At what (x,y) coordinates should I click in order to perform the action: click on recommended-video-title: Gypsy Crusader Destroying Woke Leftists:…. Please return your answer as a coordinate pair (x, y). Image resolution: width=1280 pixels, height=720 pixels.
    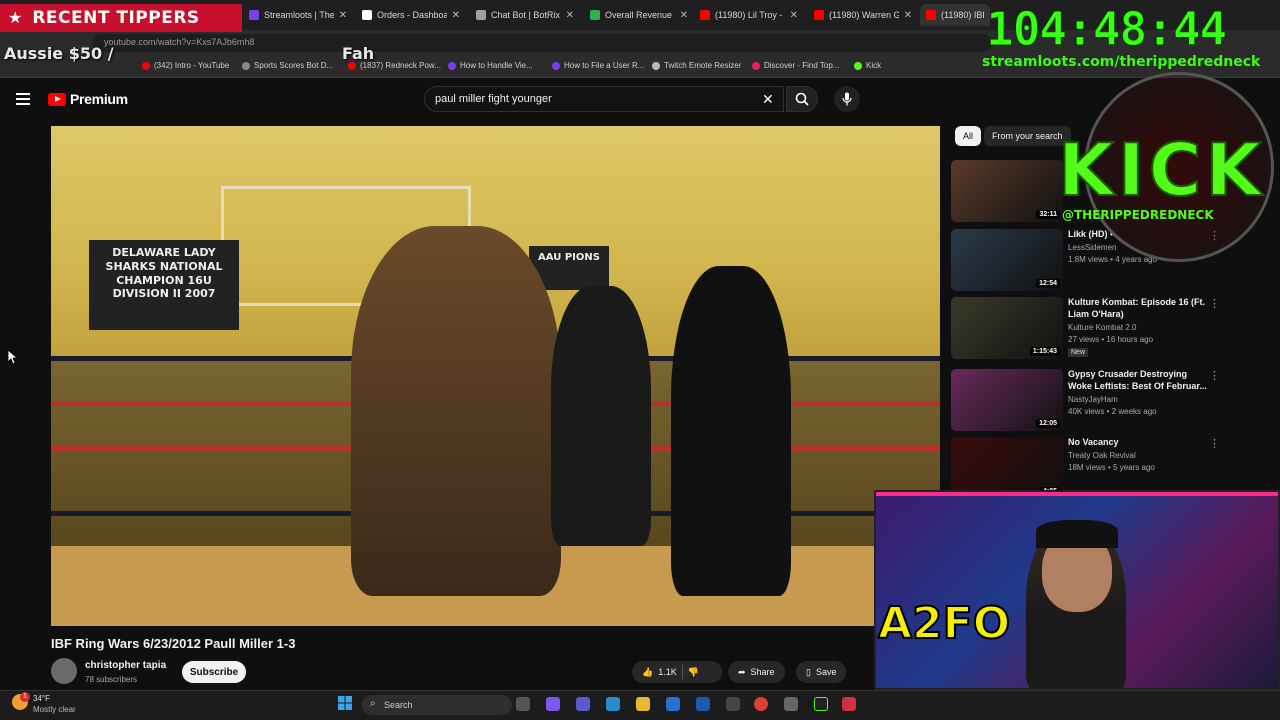
    Looking at the image, I should click on (1138, 380).